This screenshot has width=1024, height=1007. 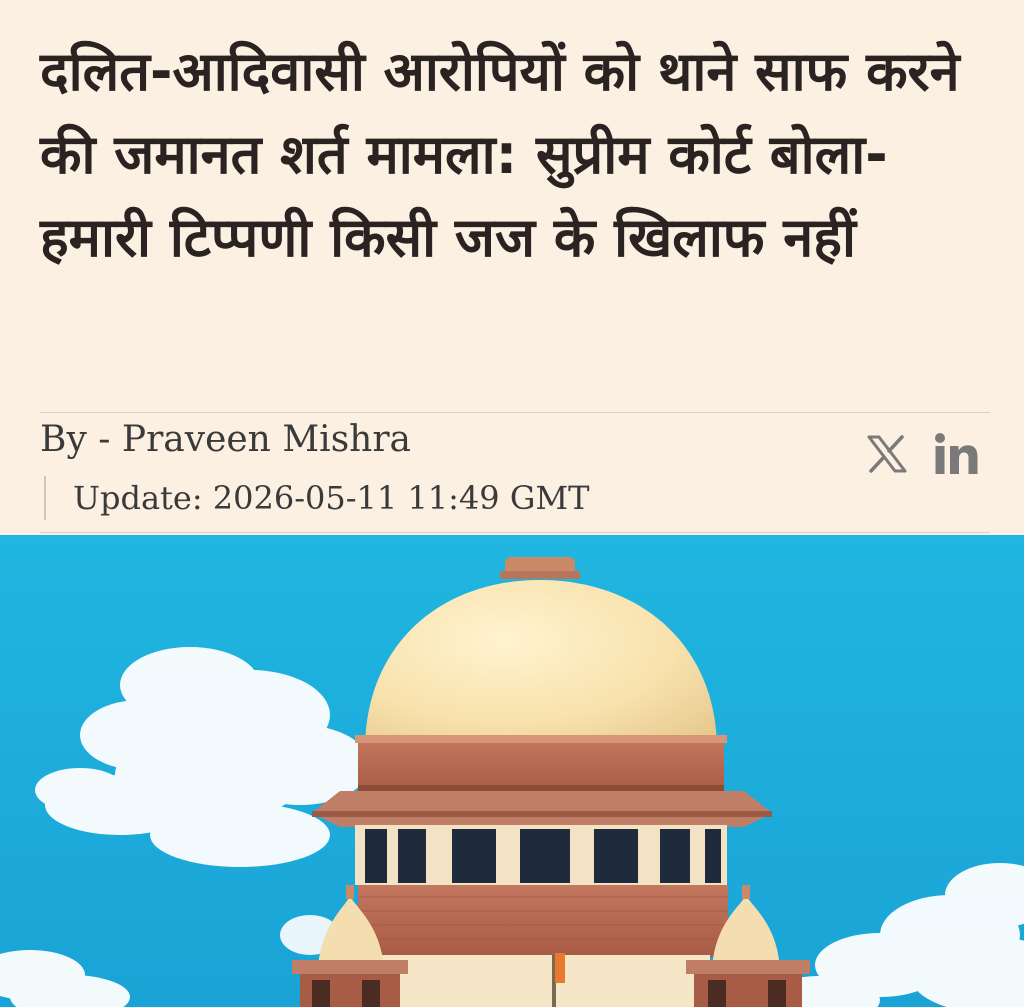 What do you see at coordinates (226, 439) in the screenshot?
I see `author-byline: By - Praveen Mishra` at bounding box center [226, 439].